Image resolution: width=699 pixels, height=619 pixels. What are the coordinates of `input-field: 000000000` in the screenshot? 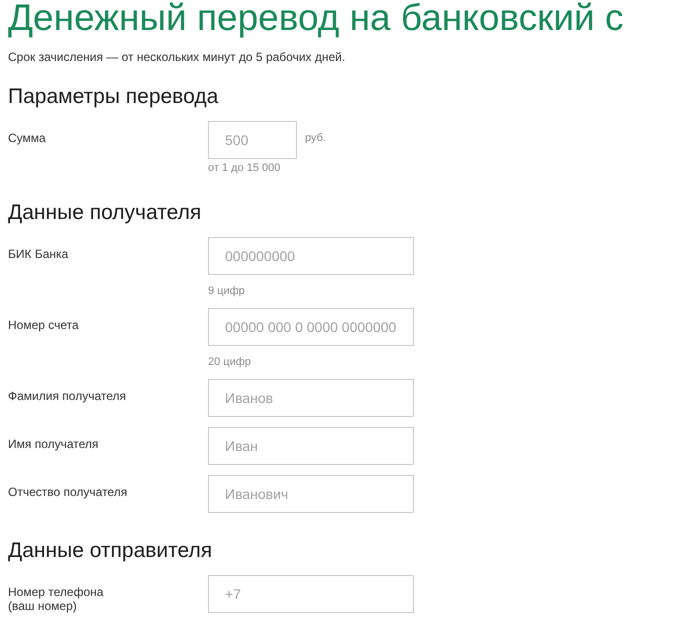 It's located at (311, 256).